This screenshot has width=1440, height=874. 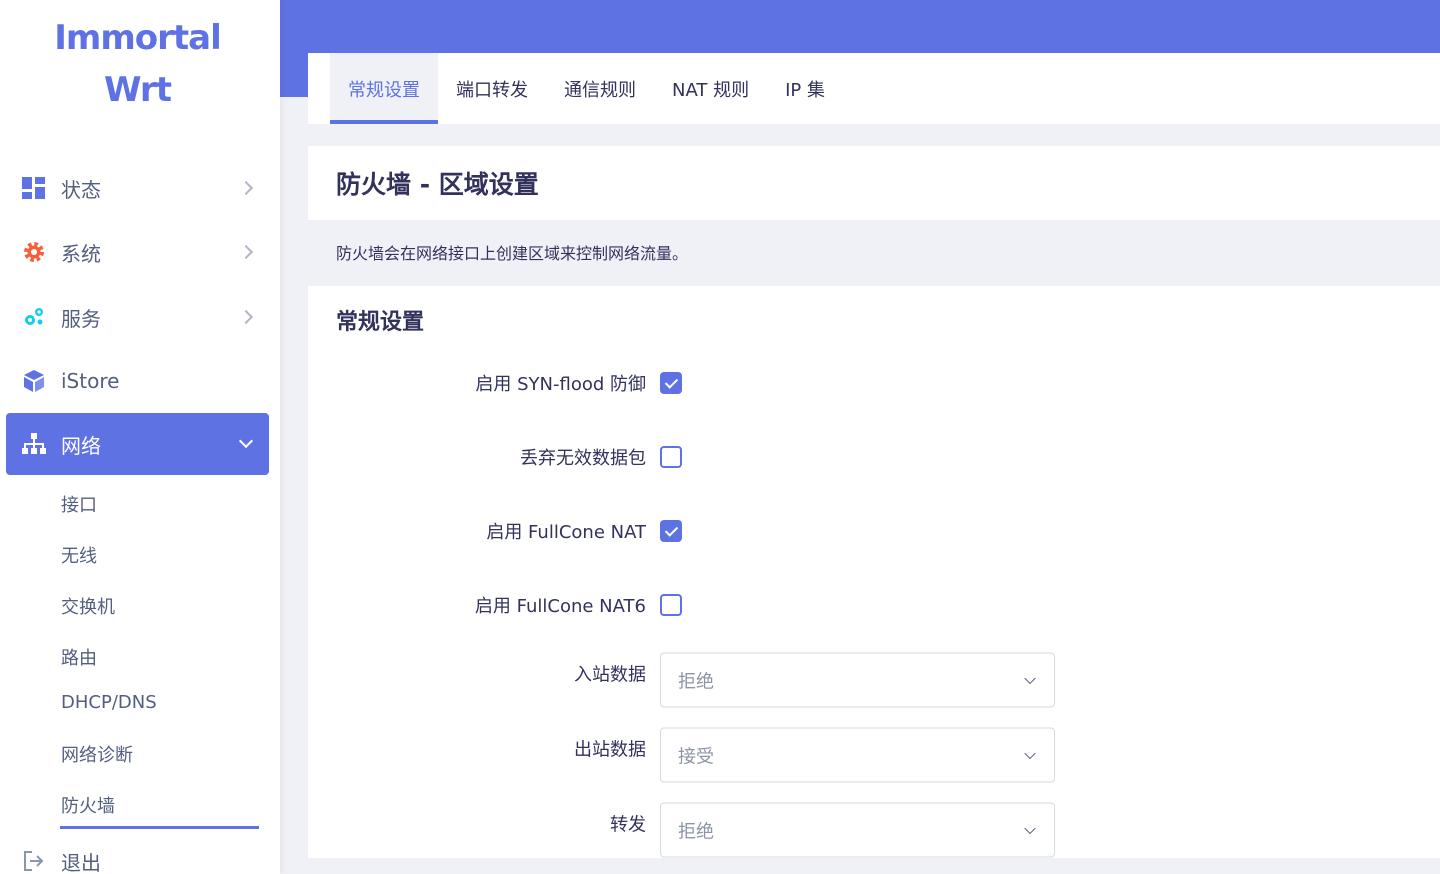 What do you see at coordinates (137, 252) in the screenshot?
I see `sidebar-item-system: 系统` at bounding box center [137, 252].